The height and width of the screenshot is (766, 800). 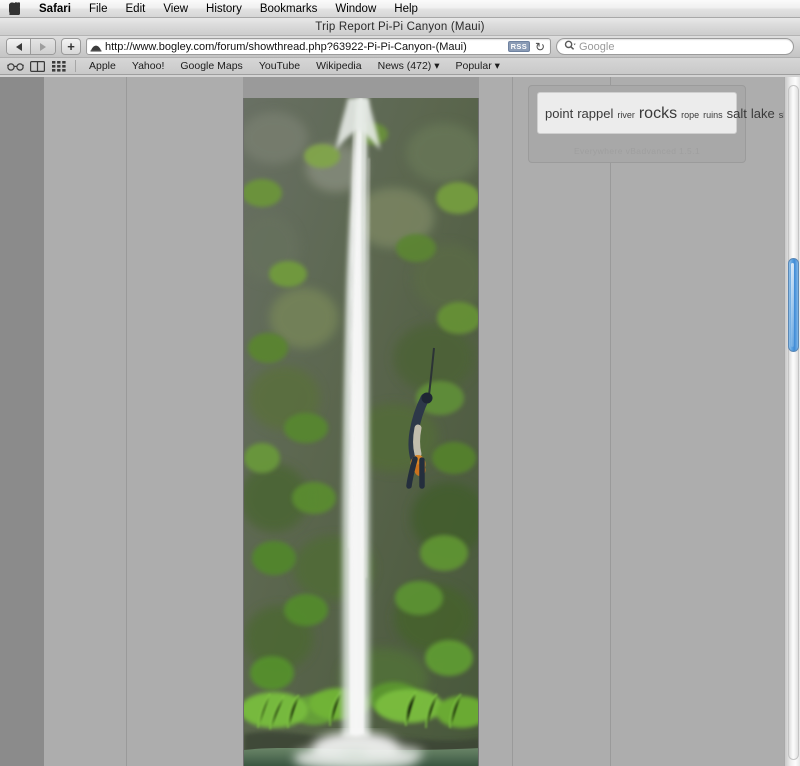 I want to click on back-button, so click(x=19, y=46).